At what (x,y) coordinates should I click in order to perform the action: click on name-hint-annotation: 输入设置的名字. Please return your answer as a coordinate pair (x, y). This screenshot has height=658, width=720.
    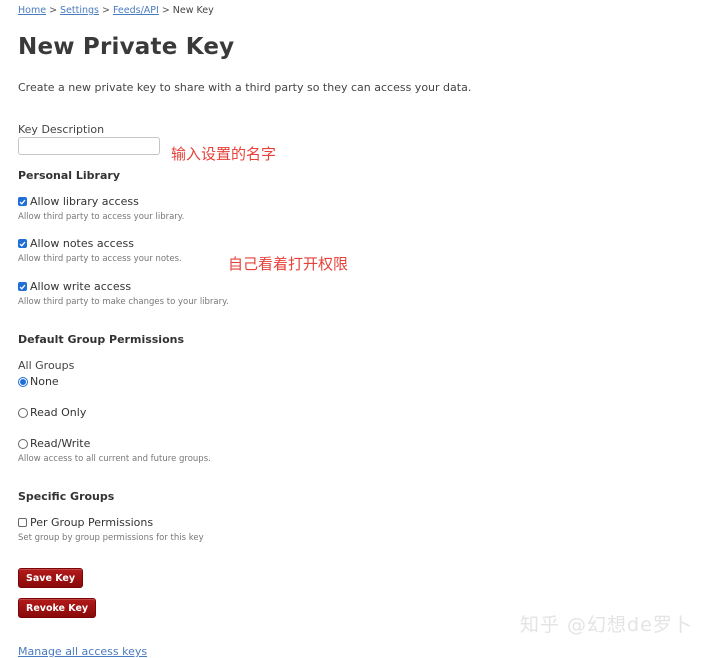
    Looking at the image, I should click on (224, 154).